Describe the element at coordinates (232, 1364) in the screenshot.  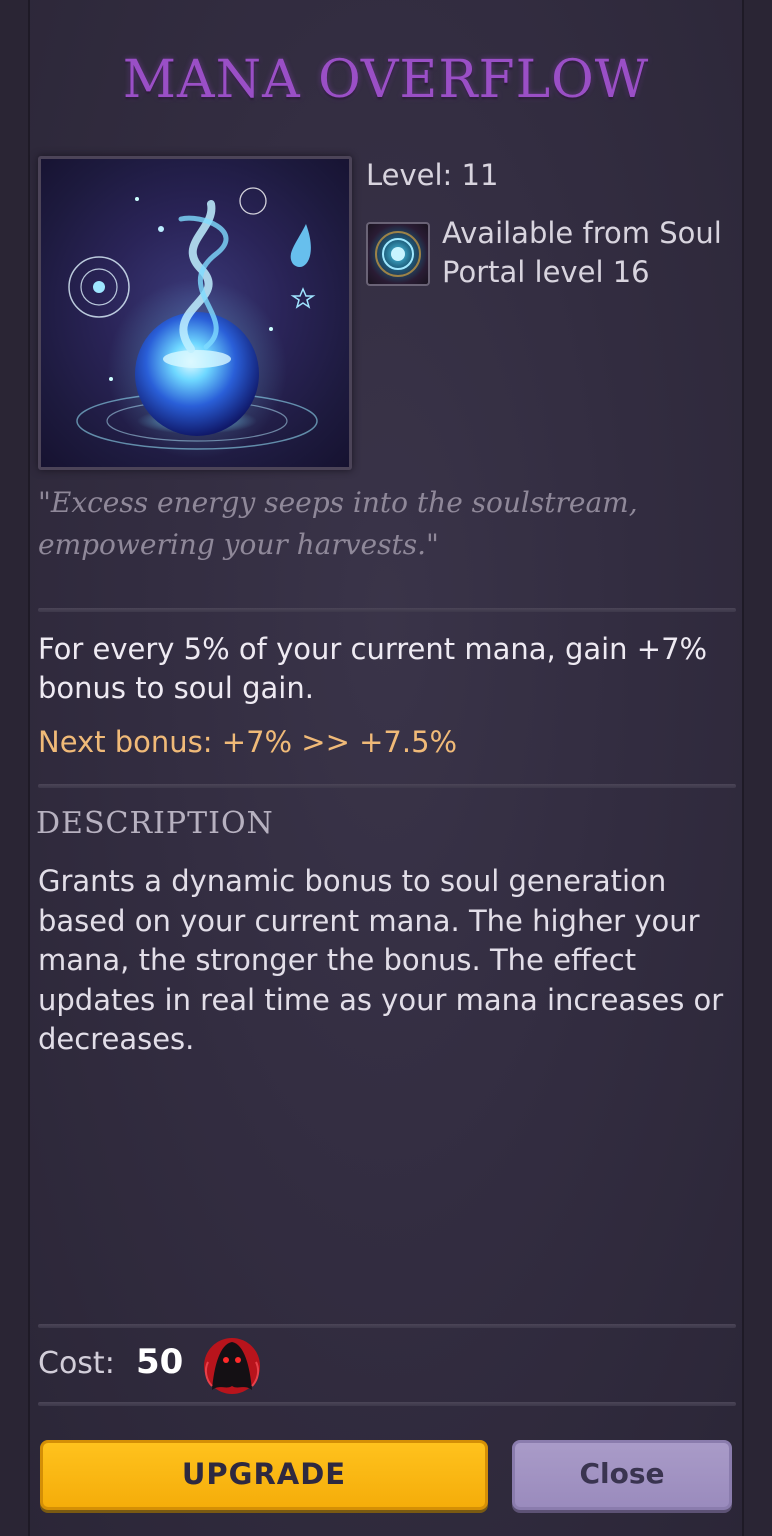
I see `soul-icon` at that location.